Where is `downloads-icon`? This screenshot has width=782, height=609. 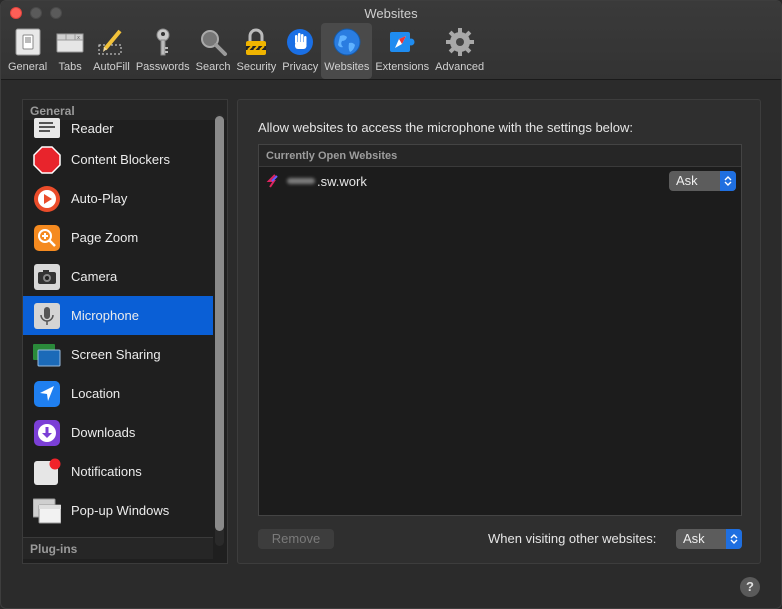
downloads-icon is located at coordinates (47, 433).